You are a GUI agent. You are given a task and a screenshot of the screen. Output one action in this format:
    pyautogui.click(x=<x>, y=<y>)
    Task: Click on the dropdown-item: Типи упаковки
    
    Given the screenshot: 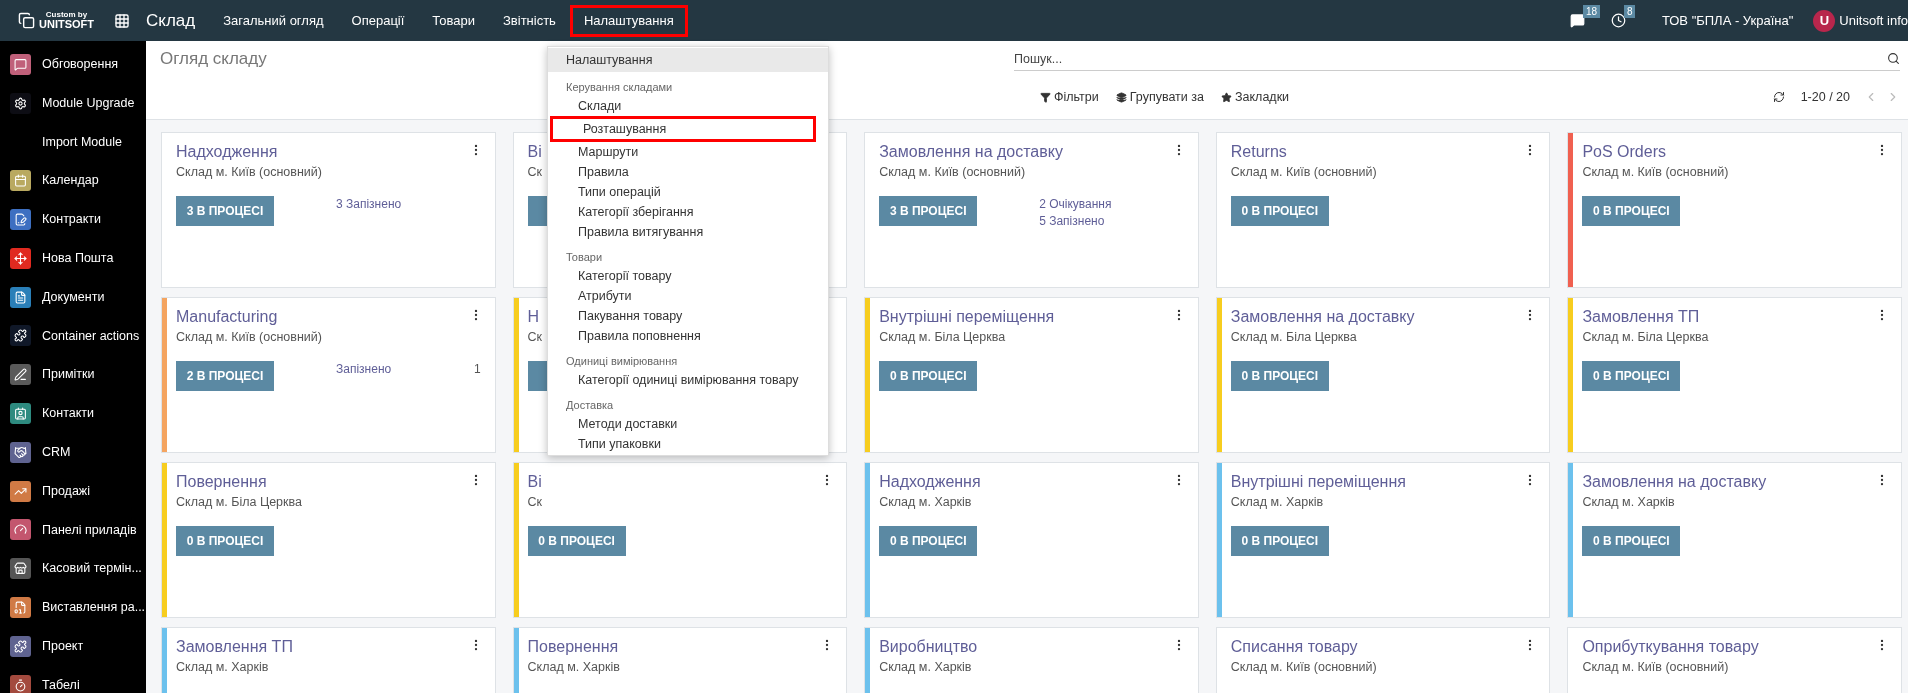 What is the action you would take?
    pyautogui.click(x=688, y=444)
    